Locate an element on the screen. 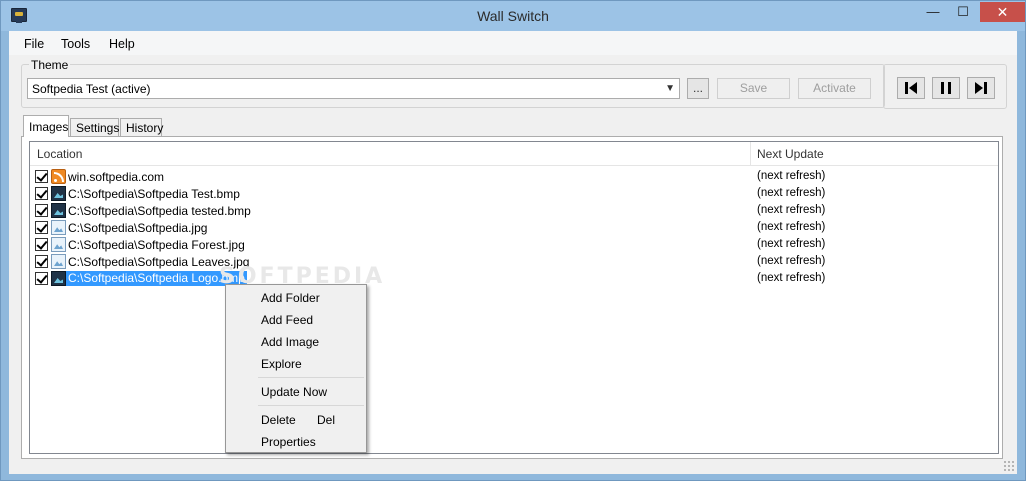 The height and width of the screenshot is (481, 1026). menu-item-explore: Explore is located at coordinates (296, 363).